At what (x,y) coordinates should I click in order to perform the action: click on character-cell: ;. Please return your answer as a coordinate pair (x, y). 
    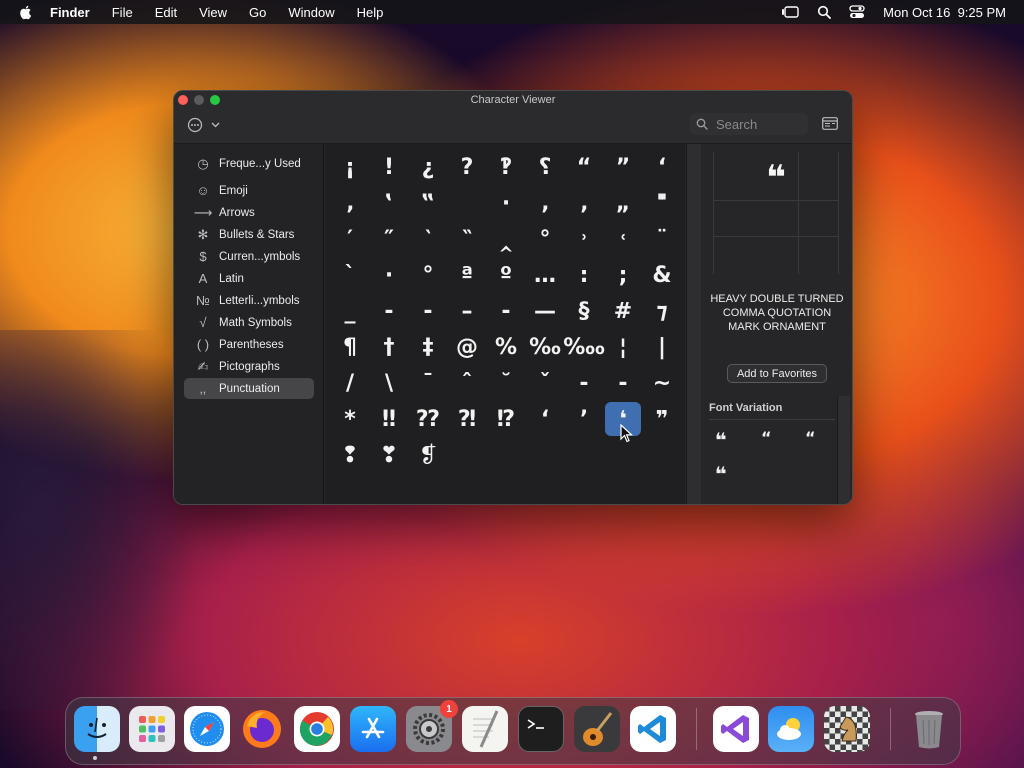
    Looking at the image, I should click on (623, 275).